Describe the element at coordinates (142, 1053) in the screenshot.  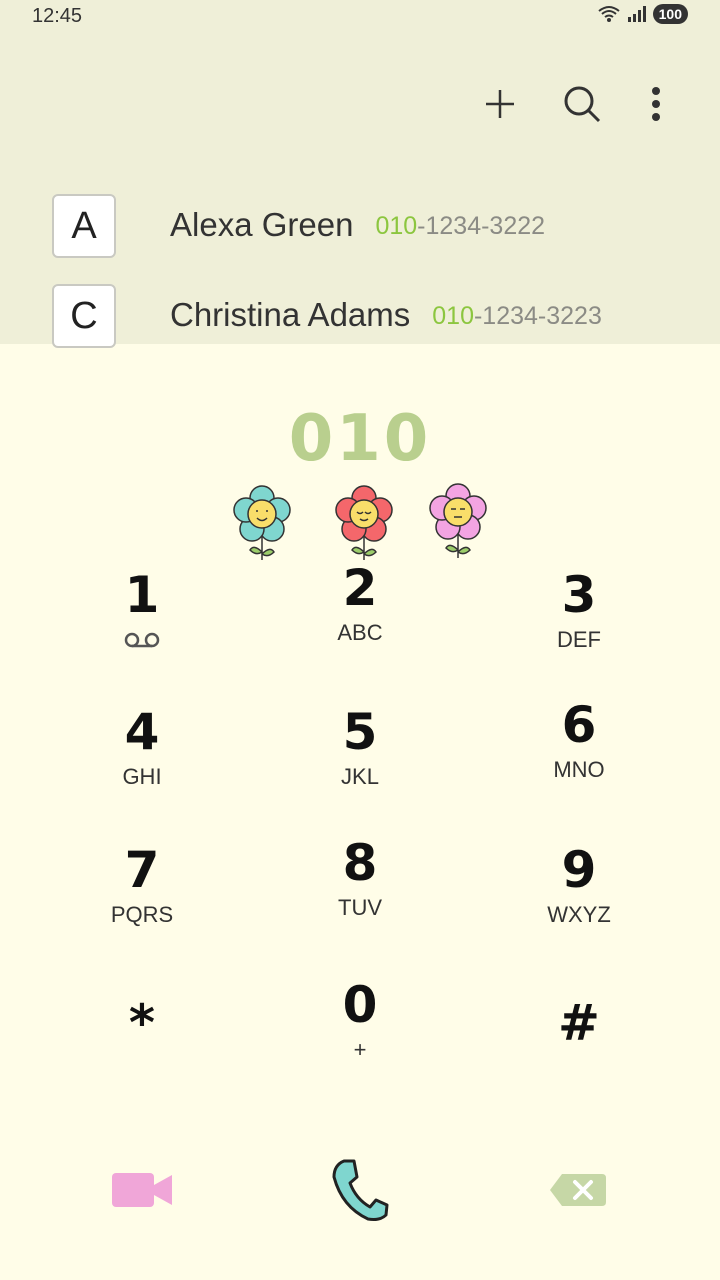
I see `key-star: *` at that location.